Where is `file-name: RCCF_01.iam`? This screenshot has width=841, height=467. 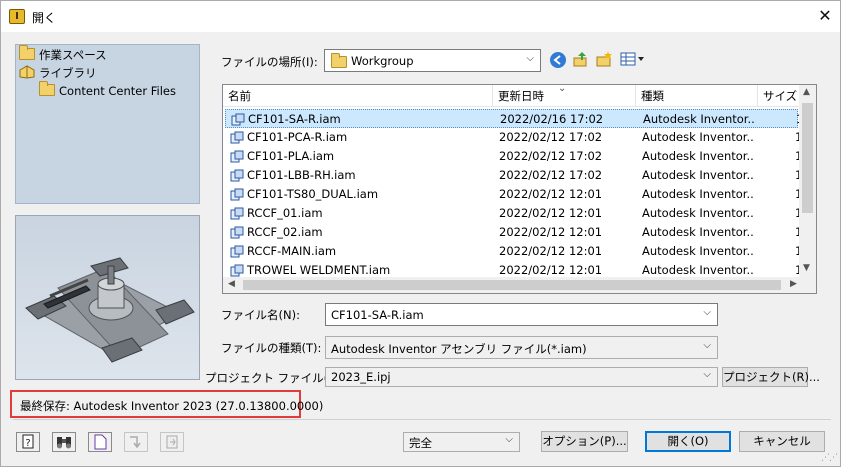
file-name: RCCF_01.iam is located at coordinates (285, 213).